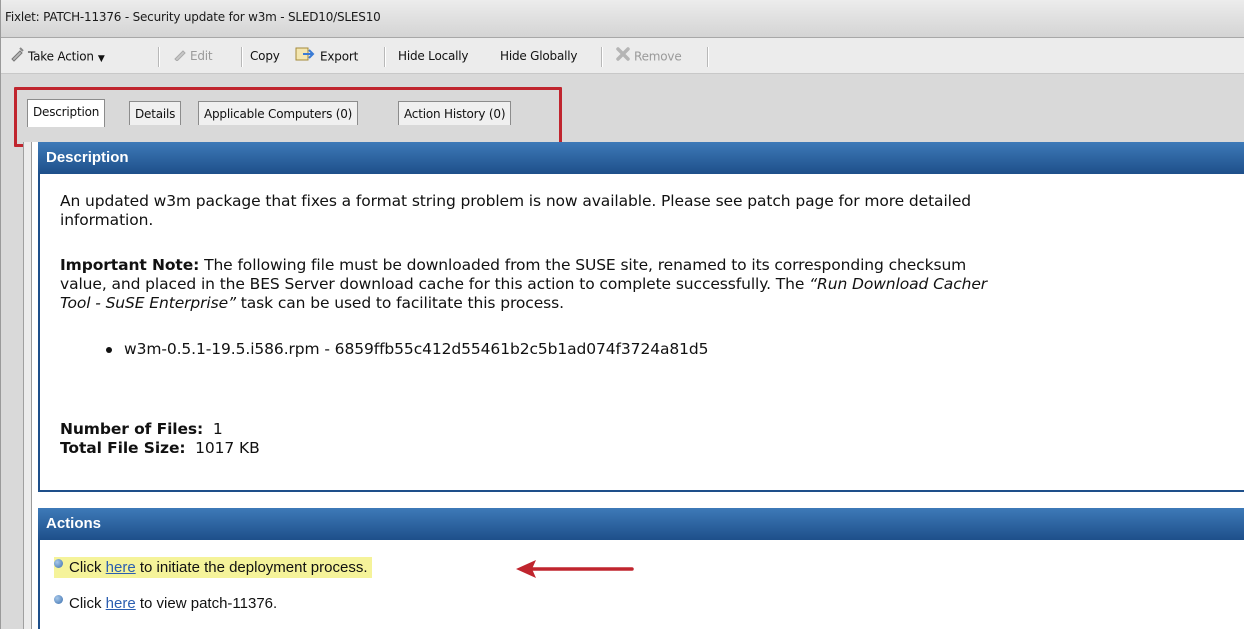 This screenshot has width=1244, height=629. What do you see at coordinates (206, 603) in the screenshot?
I see `action-text: to view patch-11376.` at bounding box center [206, 603].